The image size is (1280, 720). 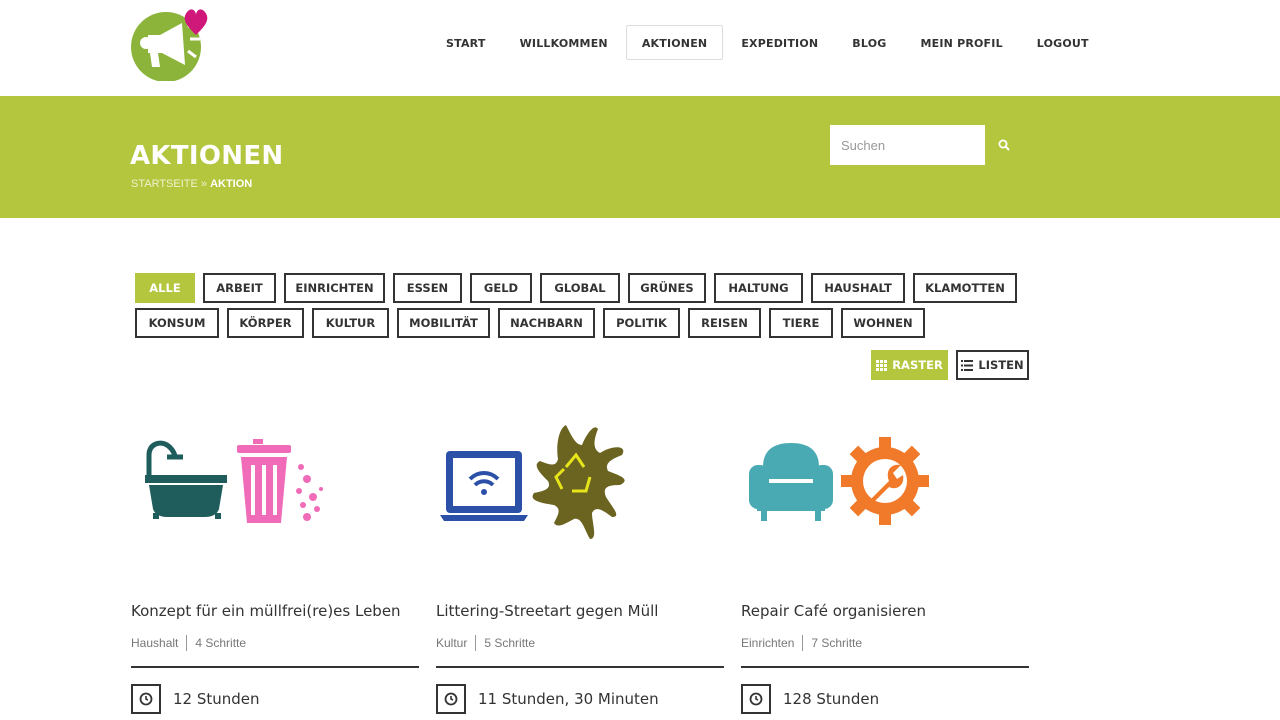 I want to click on view-list-label: LISTEN, so click(x=1001, y=365).